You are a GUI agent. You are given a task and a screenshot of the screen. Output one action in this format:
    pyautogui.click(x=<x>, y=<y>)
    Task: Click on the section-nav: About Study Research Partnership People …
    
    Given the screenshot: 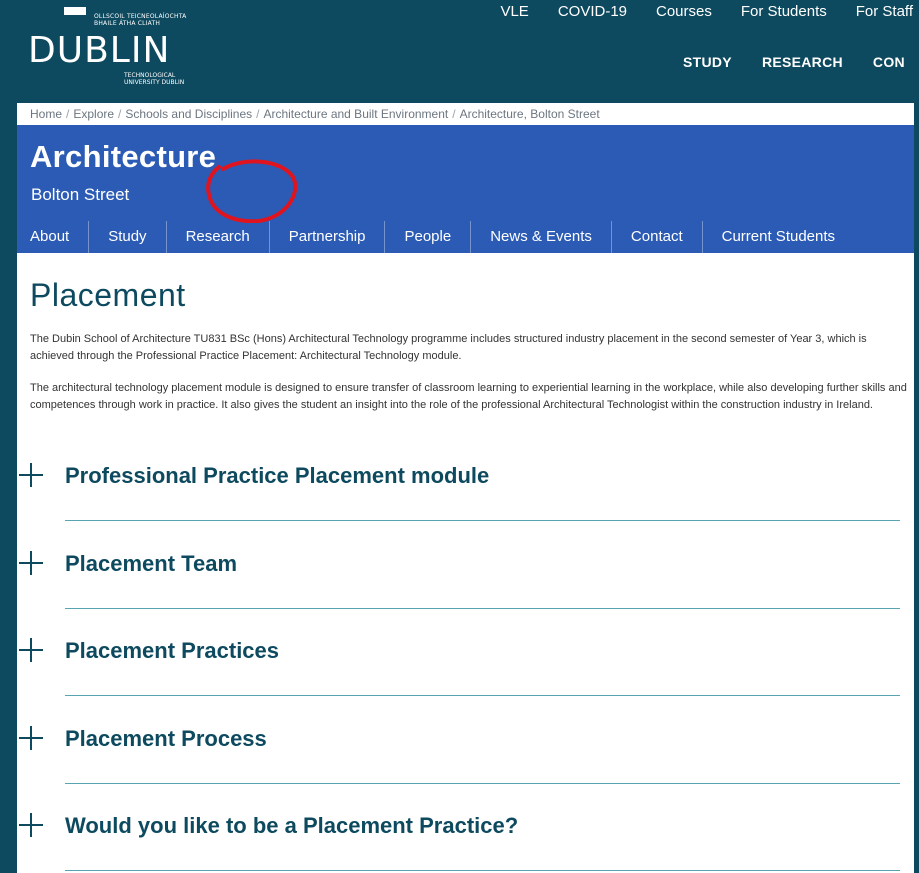 What is the action you would take?
    pyautogui.click(x=435, y=237)
    